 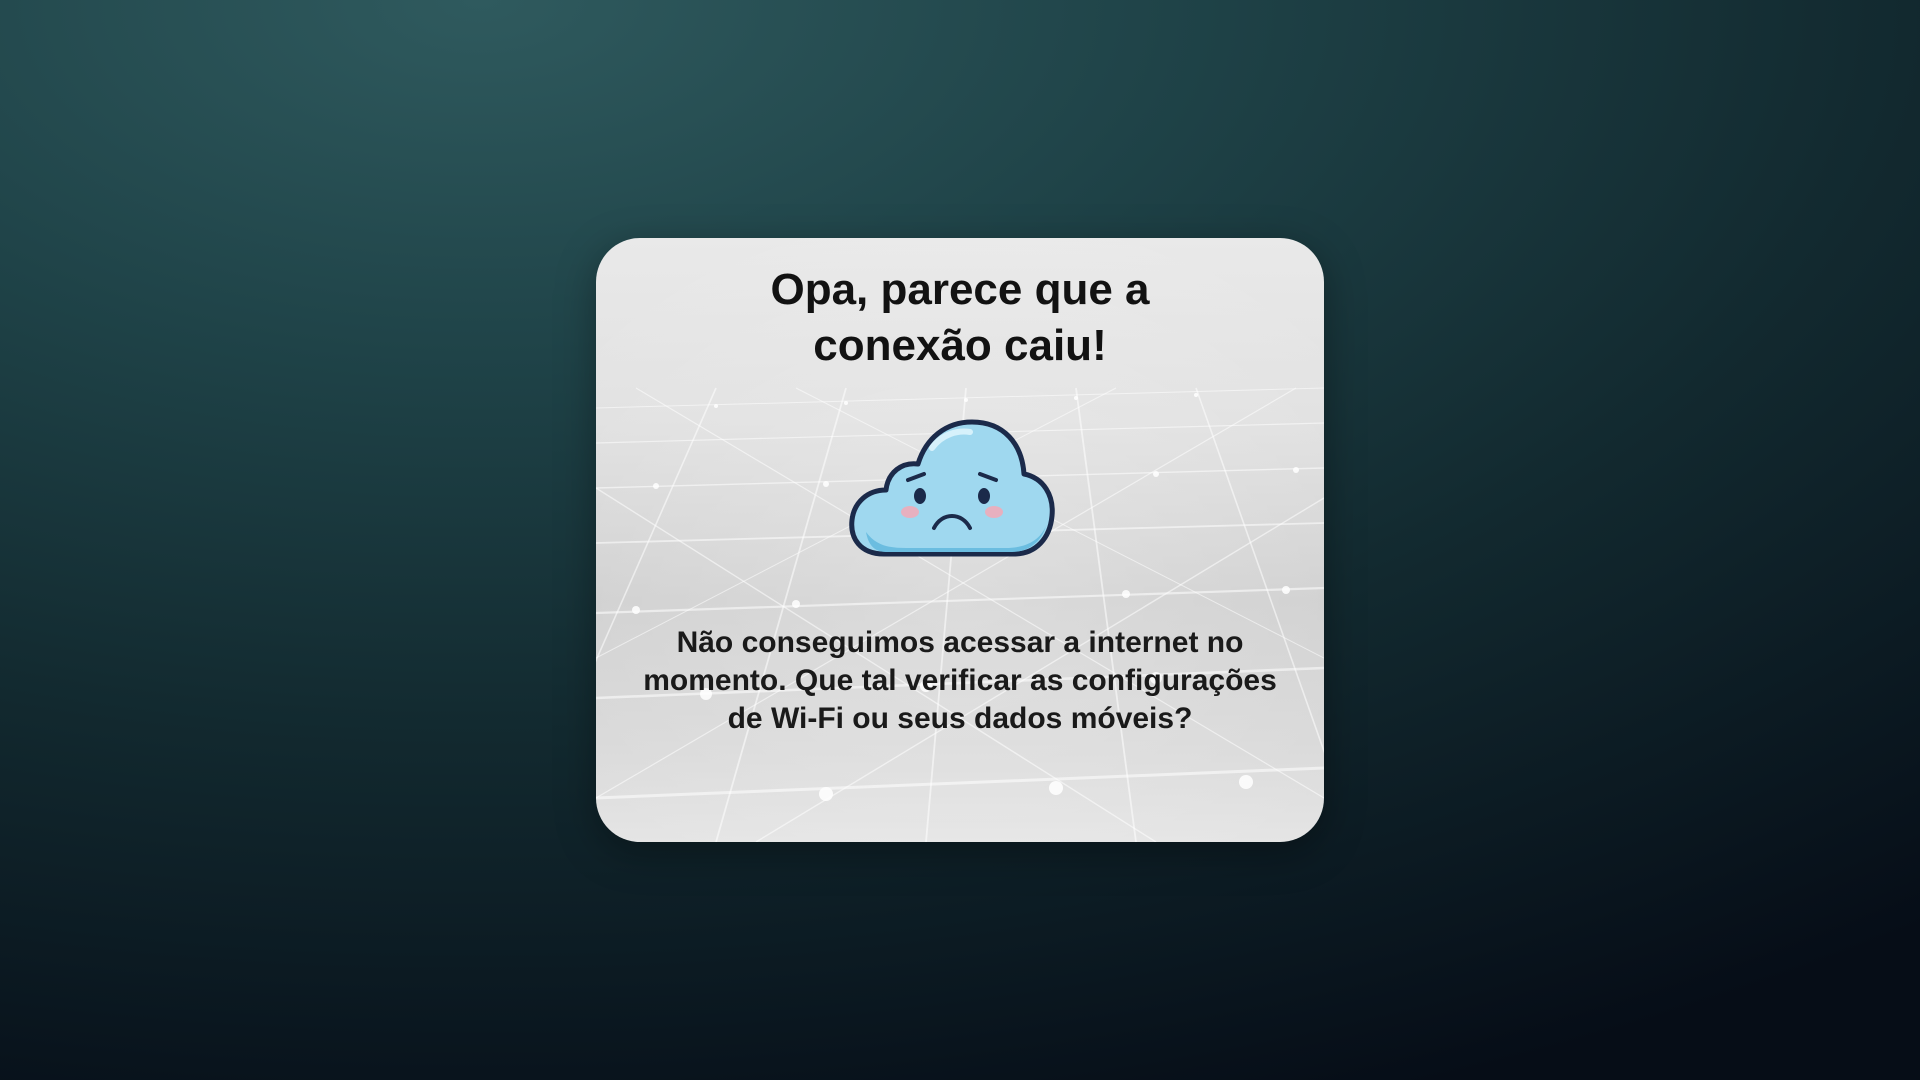 I want to click on dialog-message-line: Não conseguimos acessar a internet no, so click(x=960, y=642).